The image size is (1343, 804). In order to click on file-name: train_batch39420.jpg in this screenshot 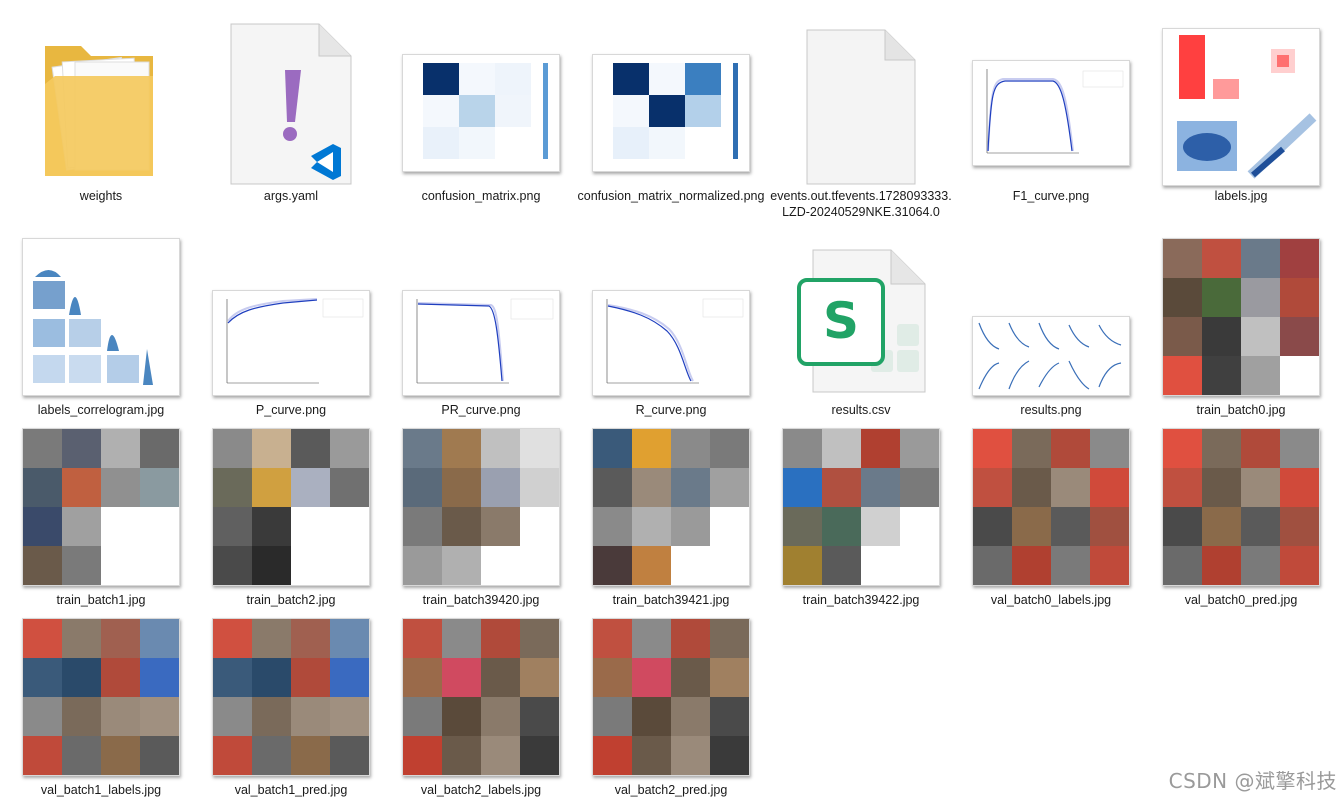, I will do `click(481, 600)`.